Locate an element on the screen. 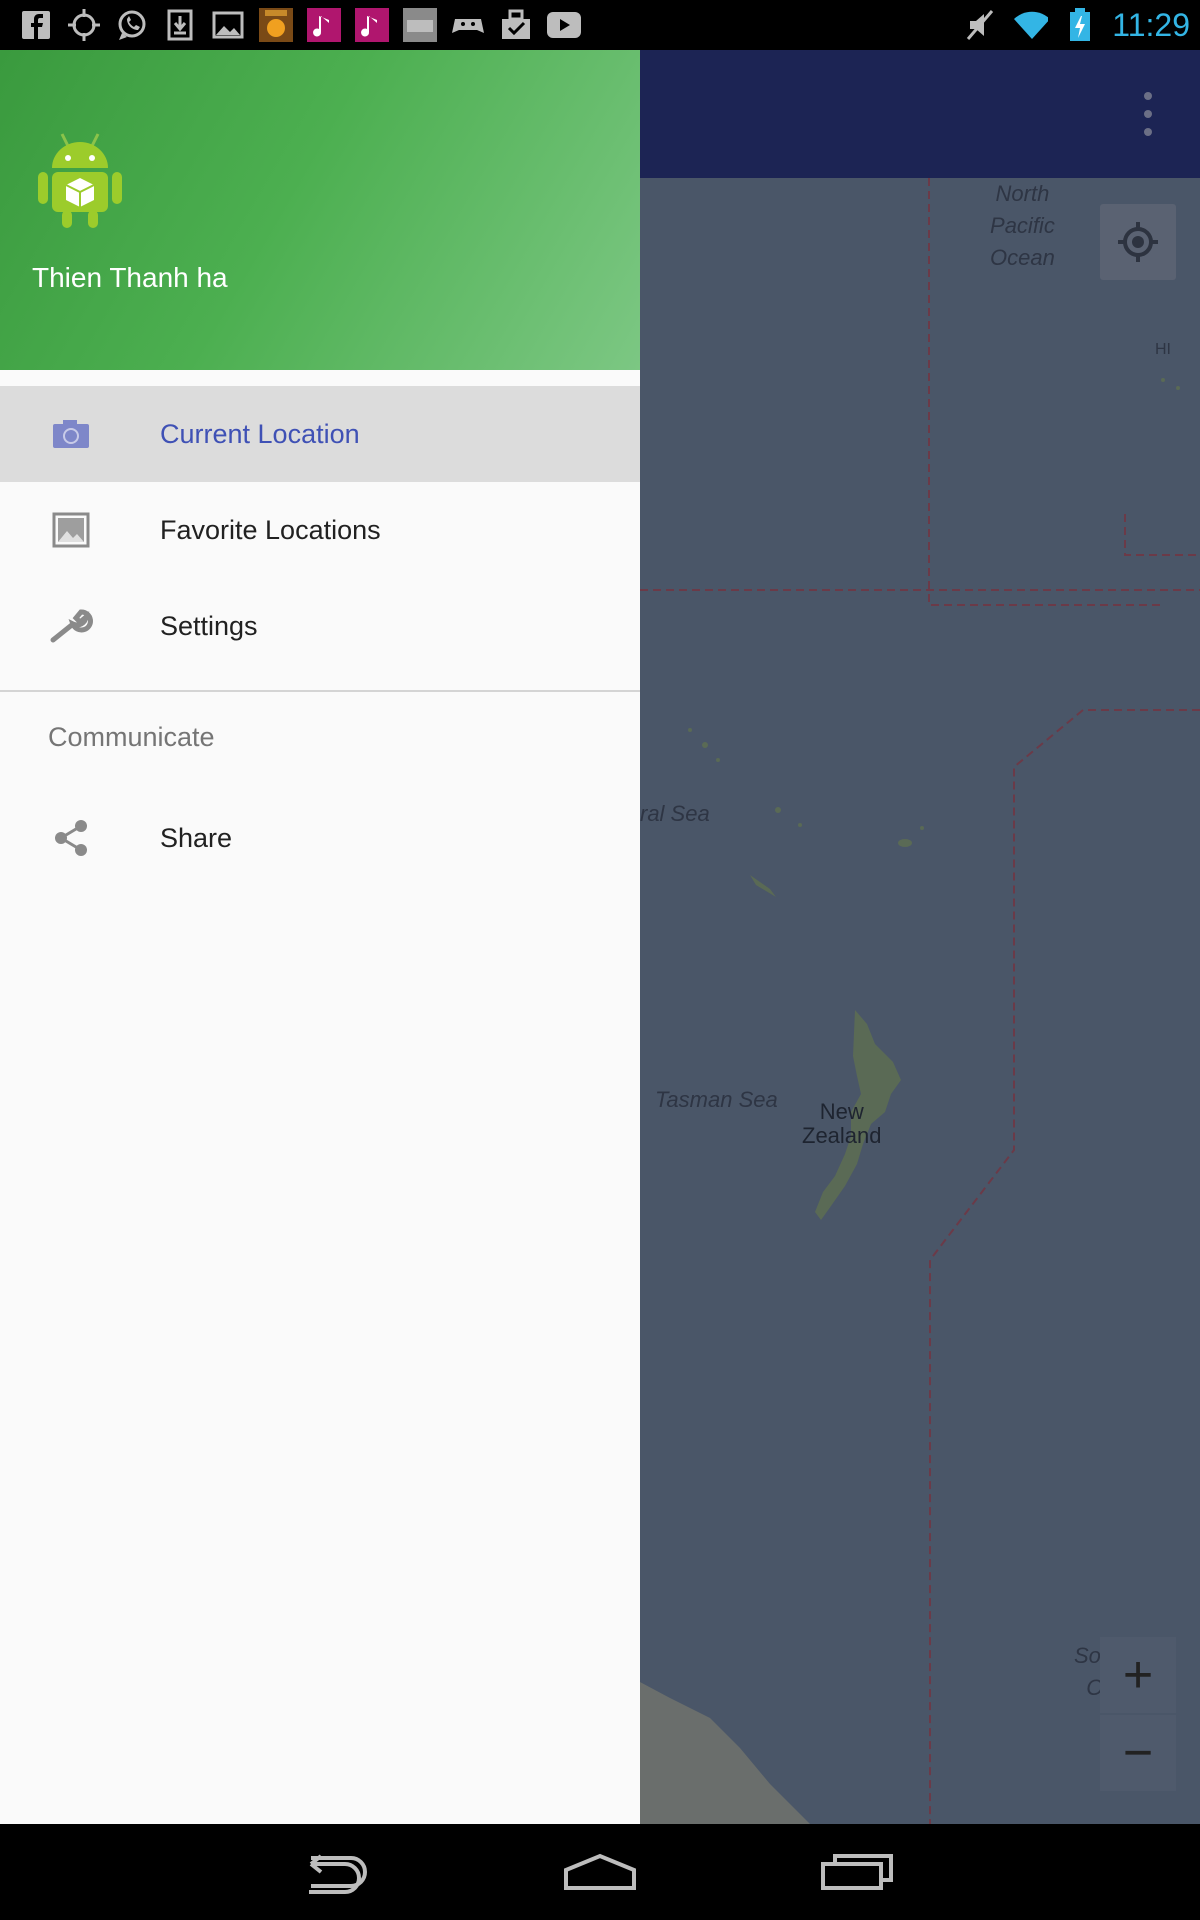 This screenshot has width=1200, height=1920. status-bar: 11:29 is located at coordinates (600, 25).